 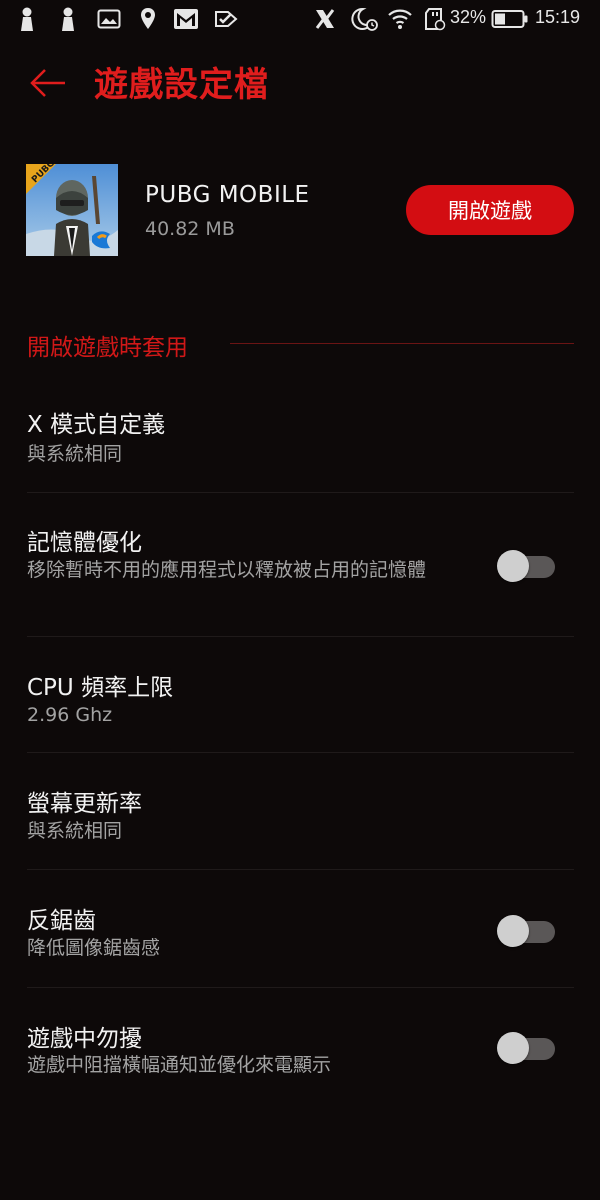 I want to click on launch-game-button: 開啟遊戲, so click(x=490, y=210).